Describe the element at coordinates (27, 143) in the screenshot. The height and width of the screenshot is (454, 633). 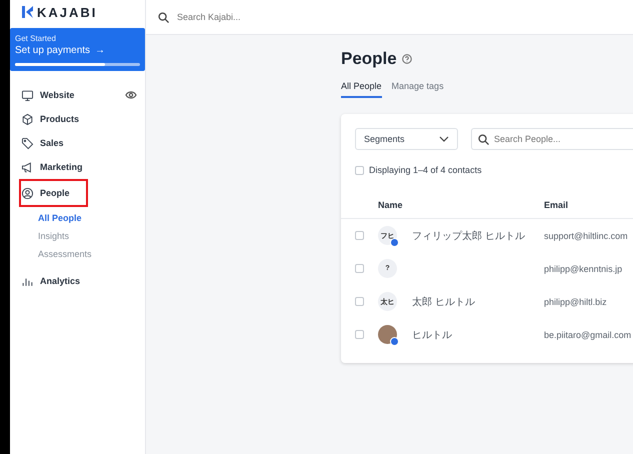
I see `tag-icon` at that location.